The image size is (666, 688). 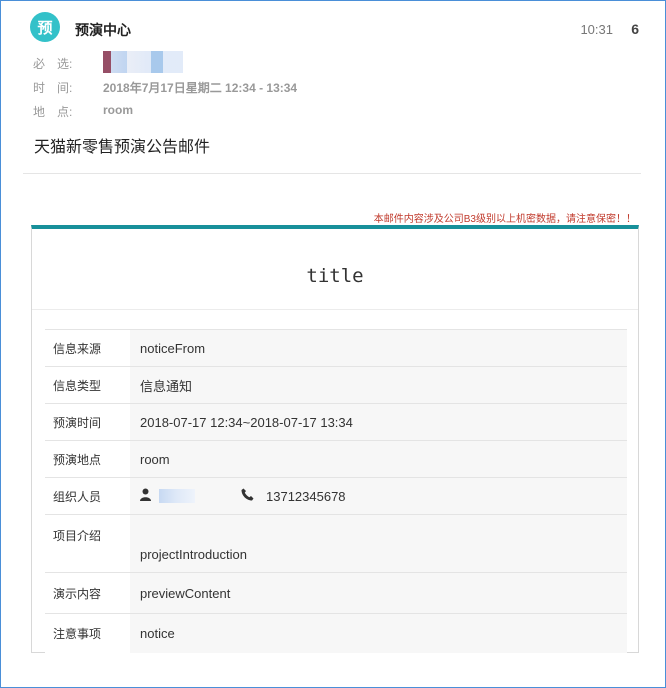 I want to click on table-row: 演示内容 previewContent, so click(x=336, y=593).